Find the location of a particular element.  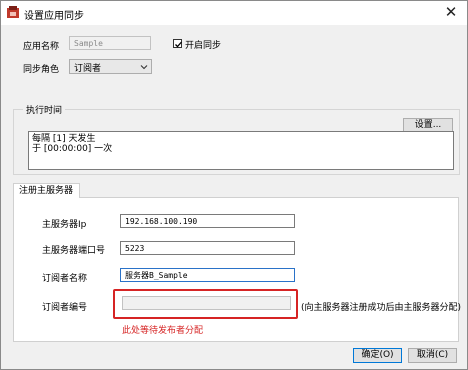

subscriber-name-label: 订阅者名称 is located at coordinates (65, 279).